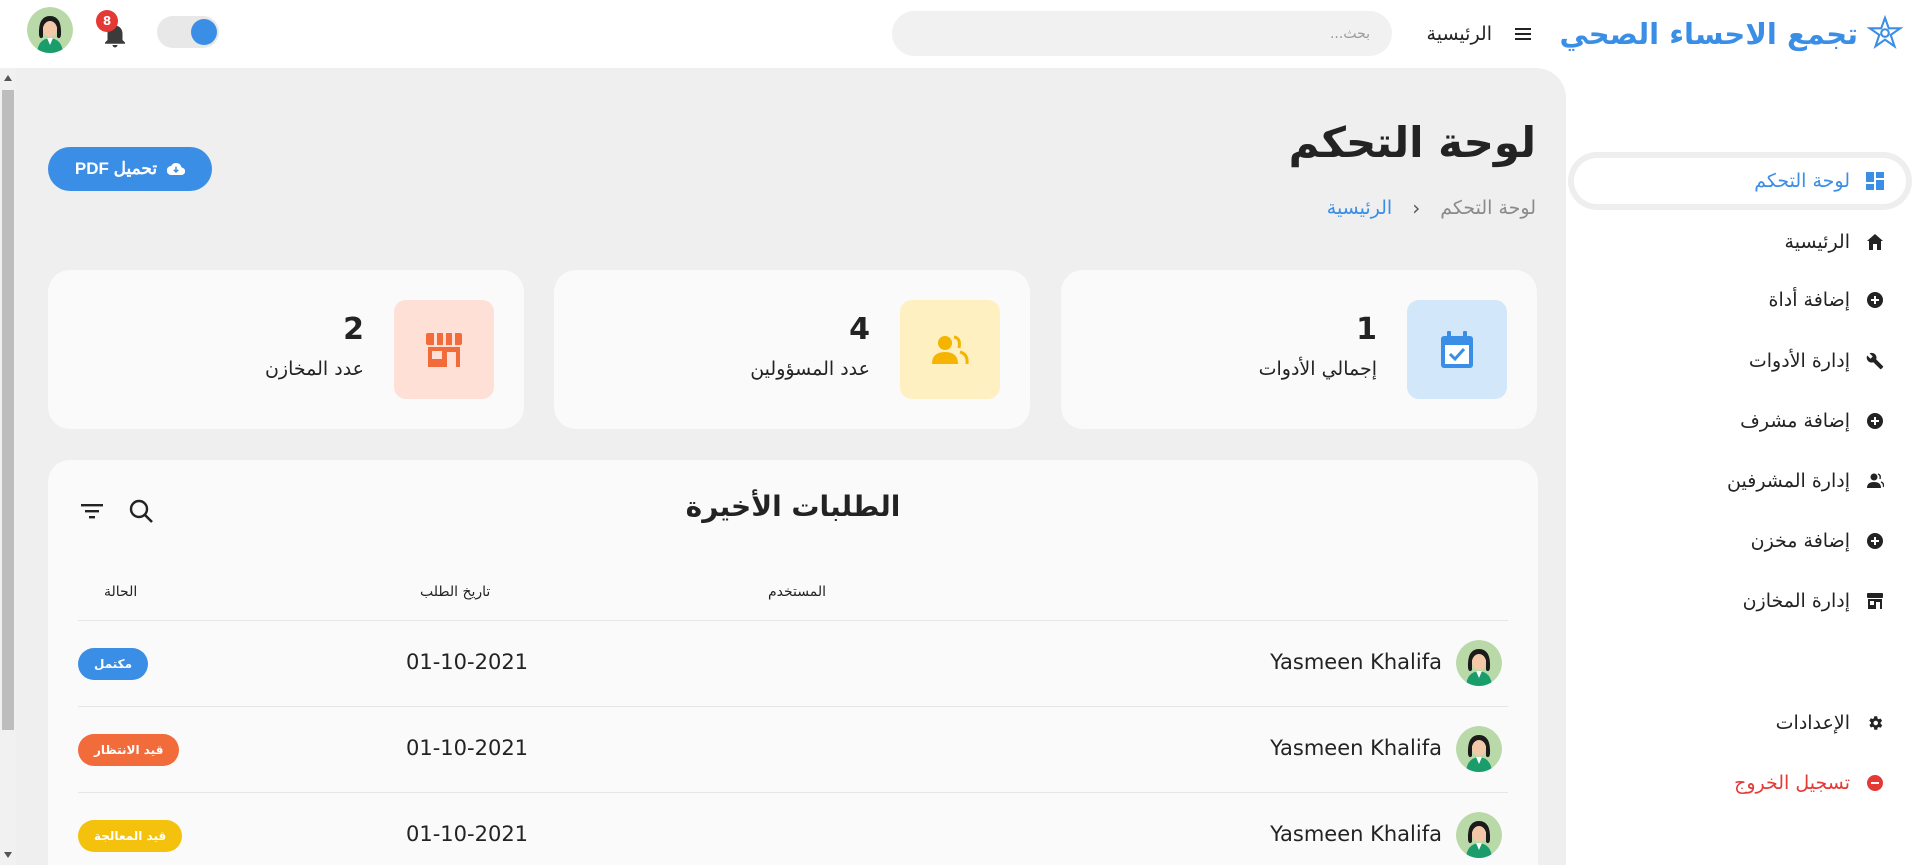 The image size is (1916, 865). I want to click on top-bar: تجمع الاحساء الصحي الرئيسية 8, so click(958, 34).